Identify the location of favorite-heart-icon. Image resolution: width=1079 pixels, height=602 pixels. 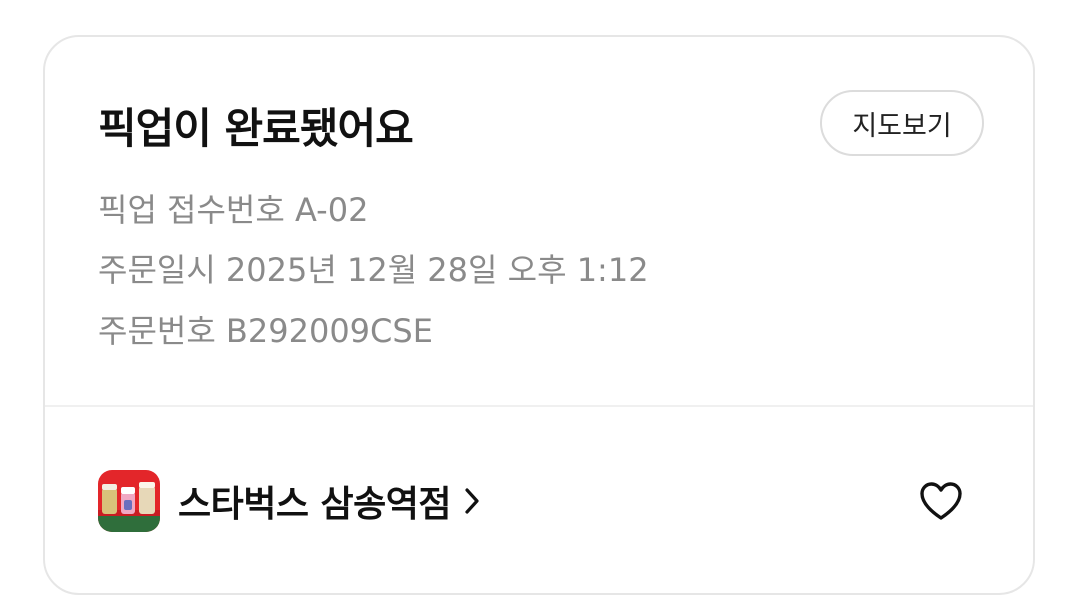
(941, 502).